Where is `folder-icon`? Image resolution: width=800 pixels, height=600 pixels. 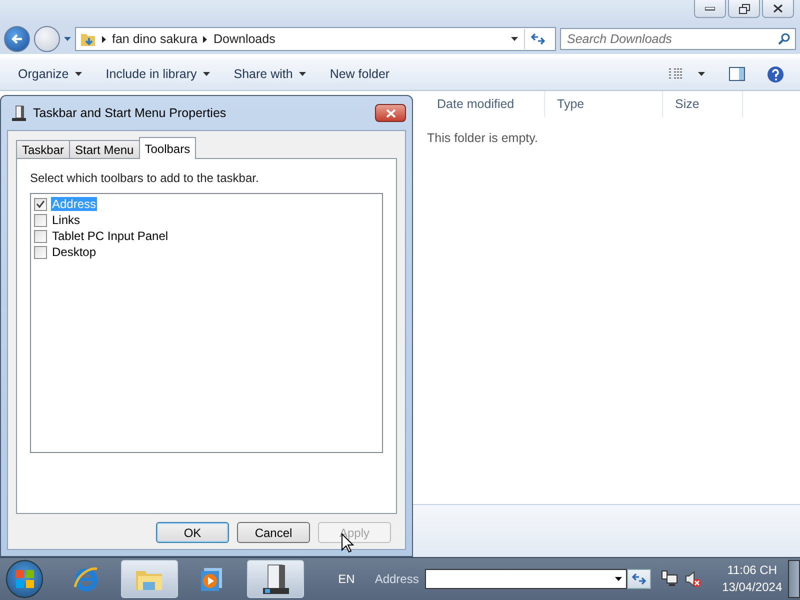
folder-icon is located at coordinates (88, 39).